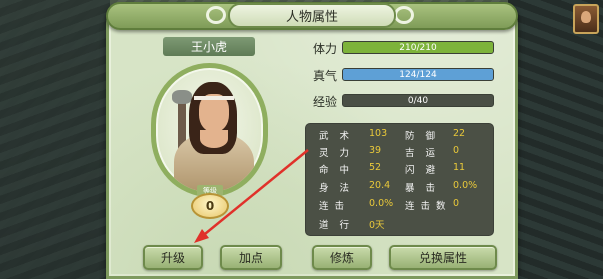  I want to click on stat-name: 命中, so click(340, 170).